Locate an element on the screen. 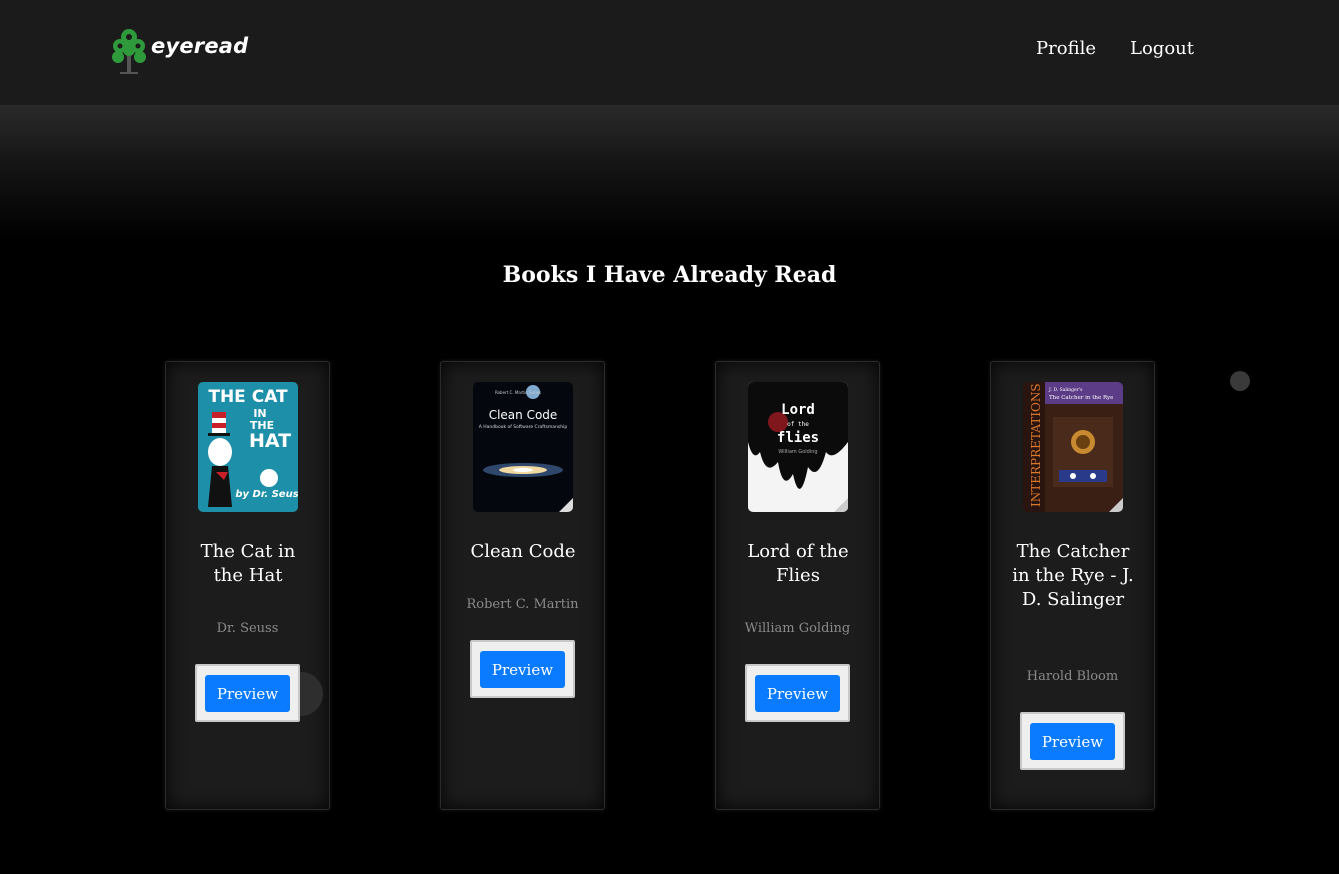  carousel-dot is located at coordinates (1240, 381).